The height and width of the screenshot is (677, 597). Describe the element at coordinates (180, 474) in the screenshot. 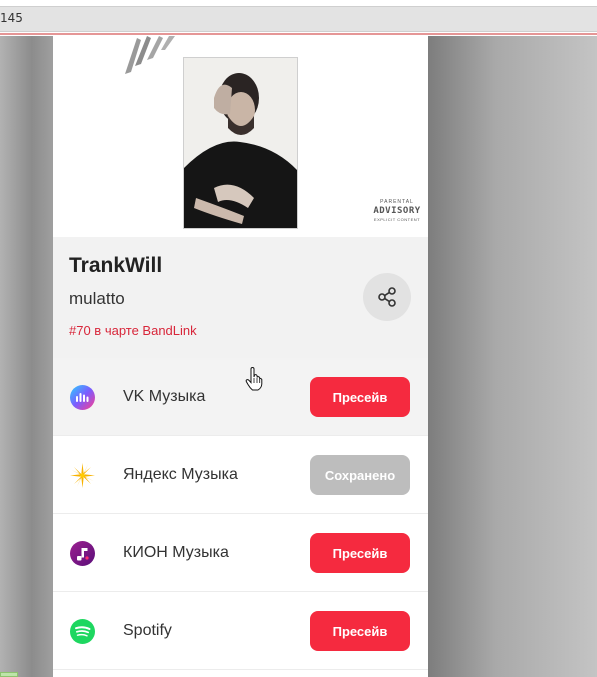

I see `service-name: Яндекс Музыка` at that location.